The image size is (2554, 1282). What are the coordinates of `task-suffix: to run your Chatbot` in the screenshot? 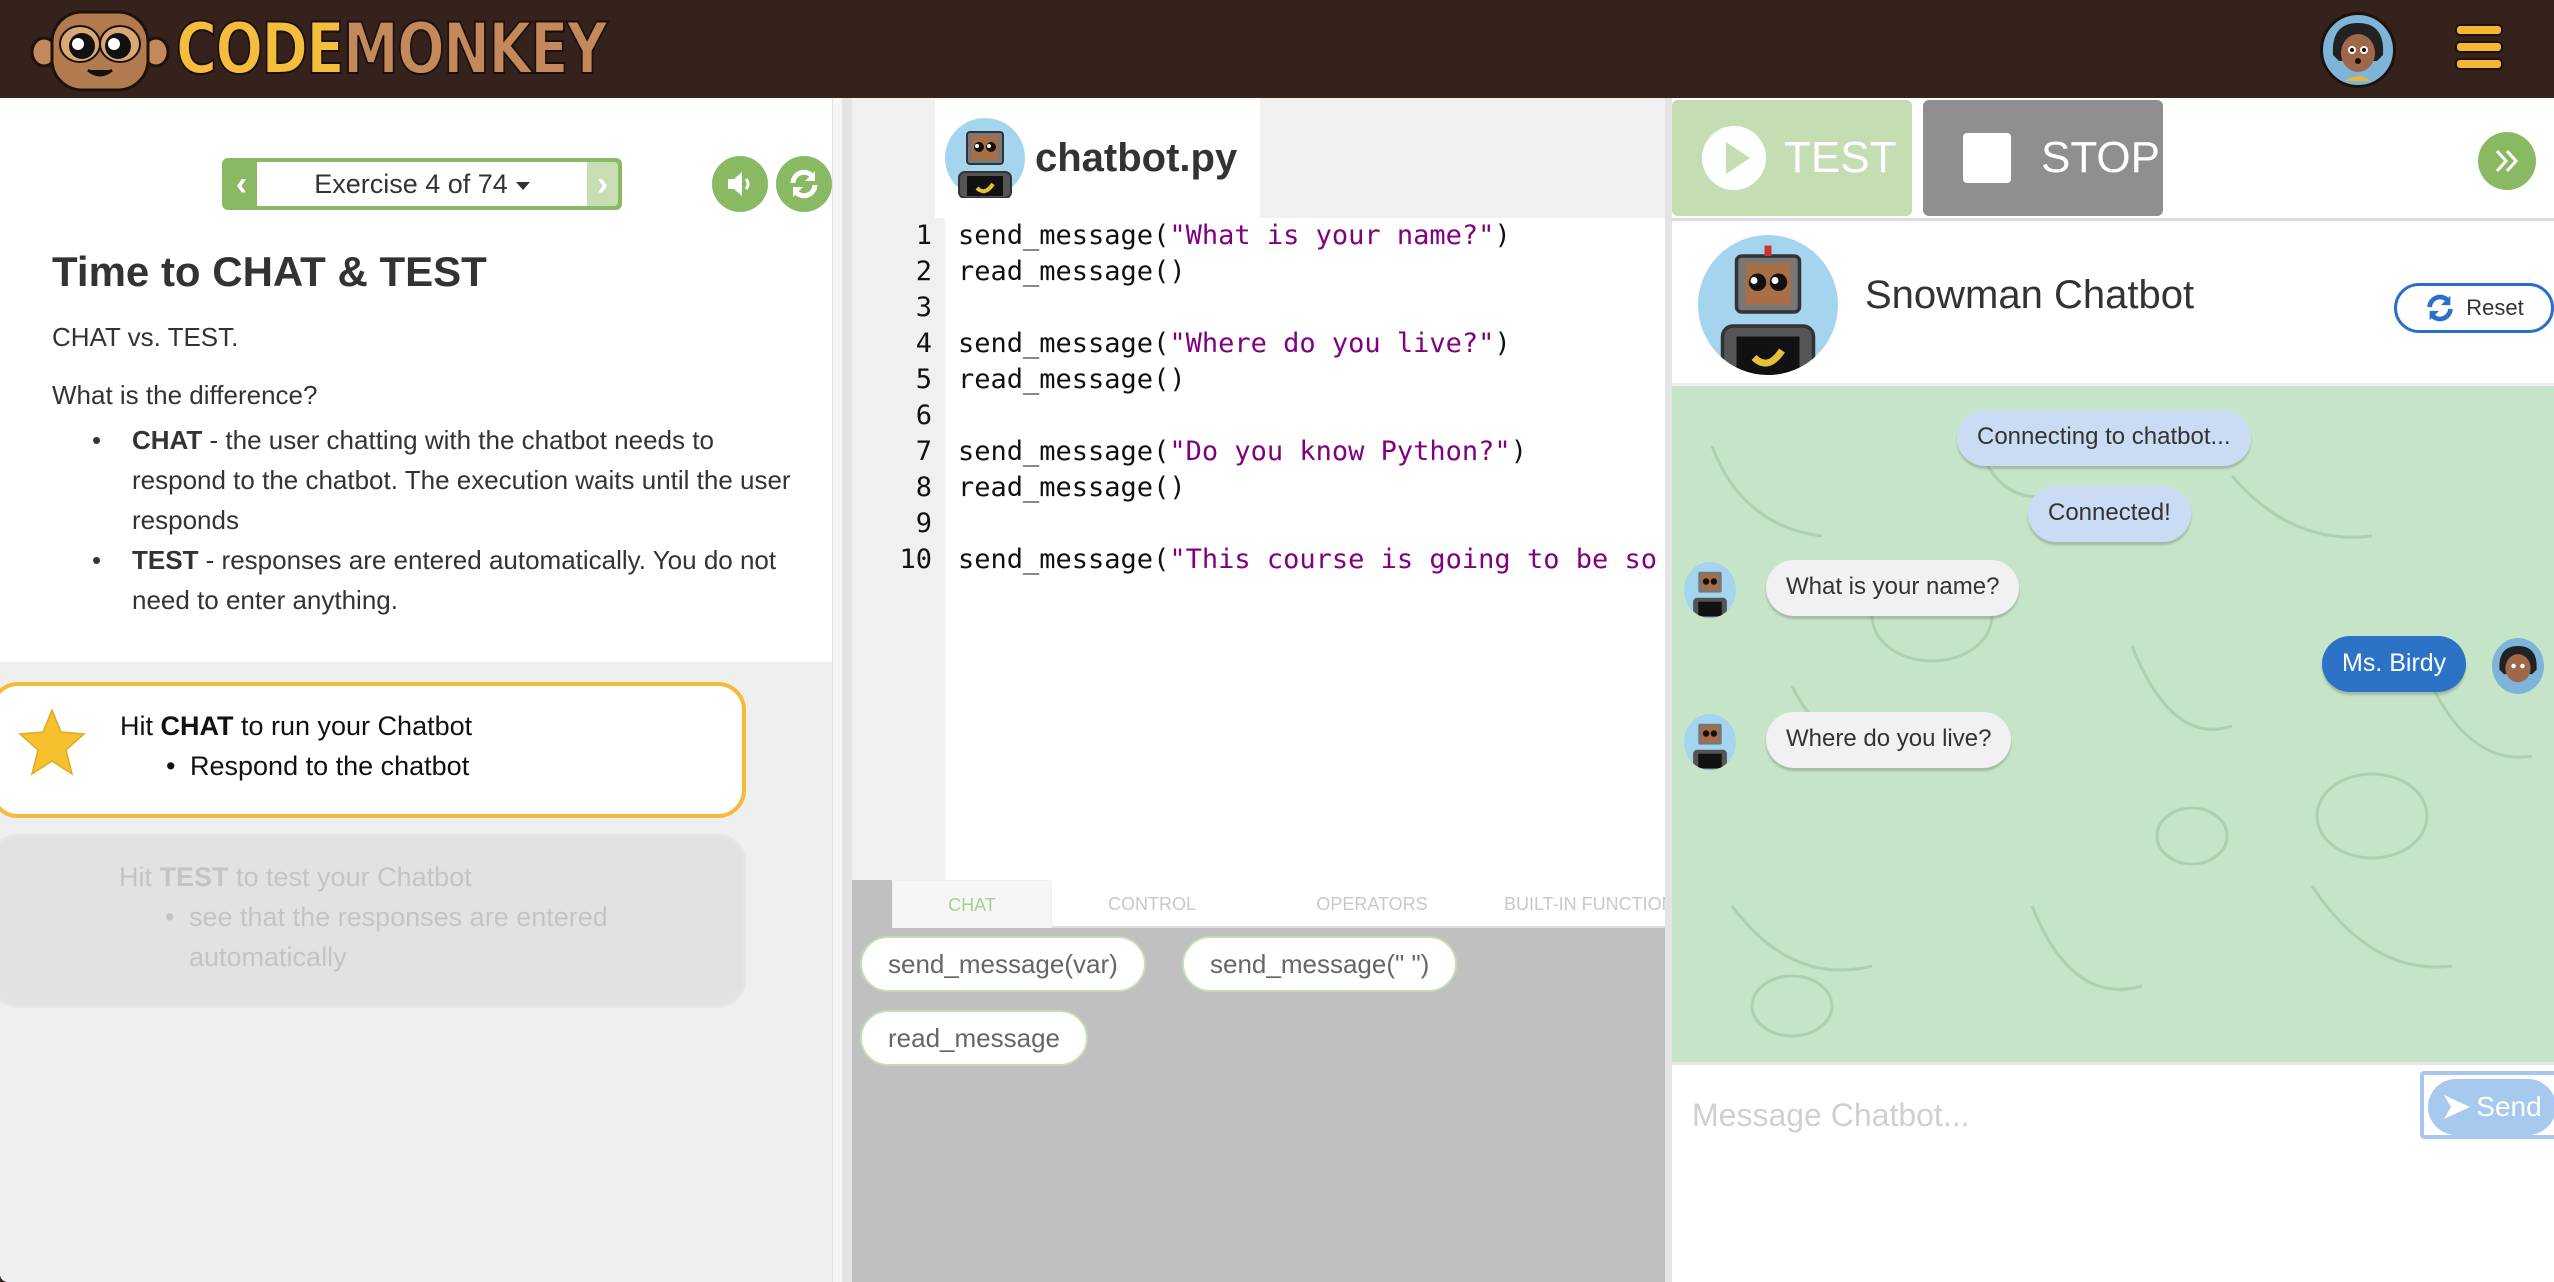 It's located at (353, 726).